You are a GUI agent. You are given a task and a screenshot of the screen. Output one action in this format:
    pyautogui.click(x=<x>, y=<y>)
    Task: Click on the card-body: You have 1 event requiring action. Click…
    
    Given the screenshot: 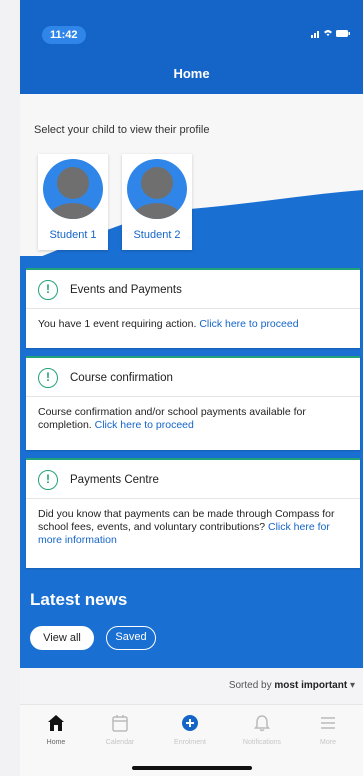 What is the action you would take?
    pyautogui.click(x=168, y=324)
    